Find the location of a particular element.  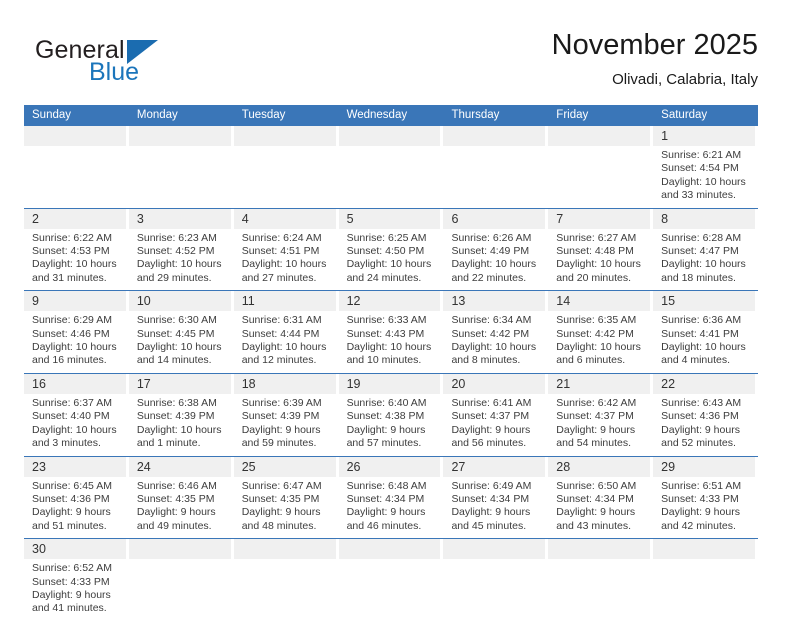

sunrise-text: Sunrise: 6:45 AM is located at coordinates (72, 485).